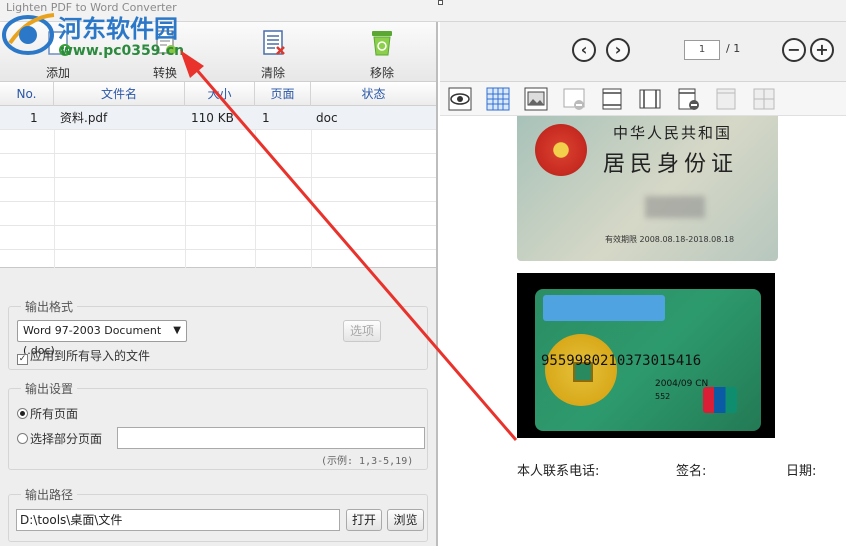  What do you see at coordinates (274, 42) in the screenshot?
I see `clear-list-icon` at bounding box center [274, 42].